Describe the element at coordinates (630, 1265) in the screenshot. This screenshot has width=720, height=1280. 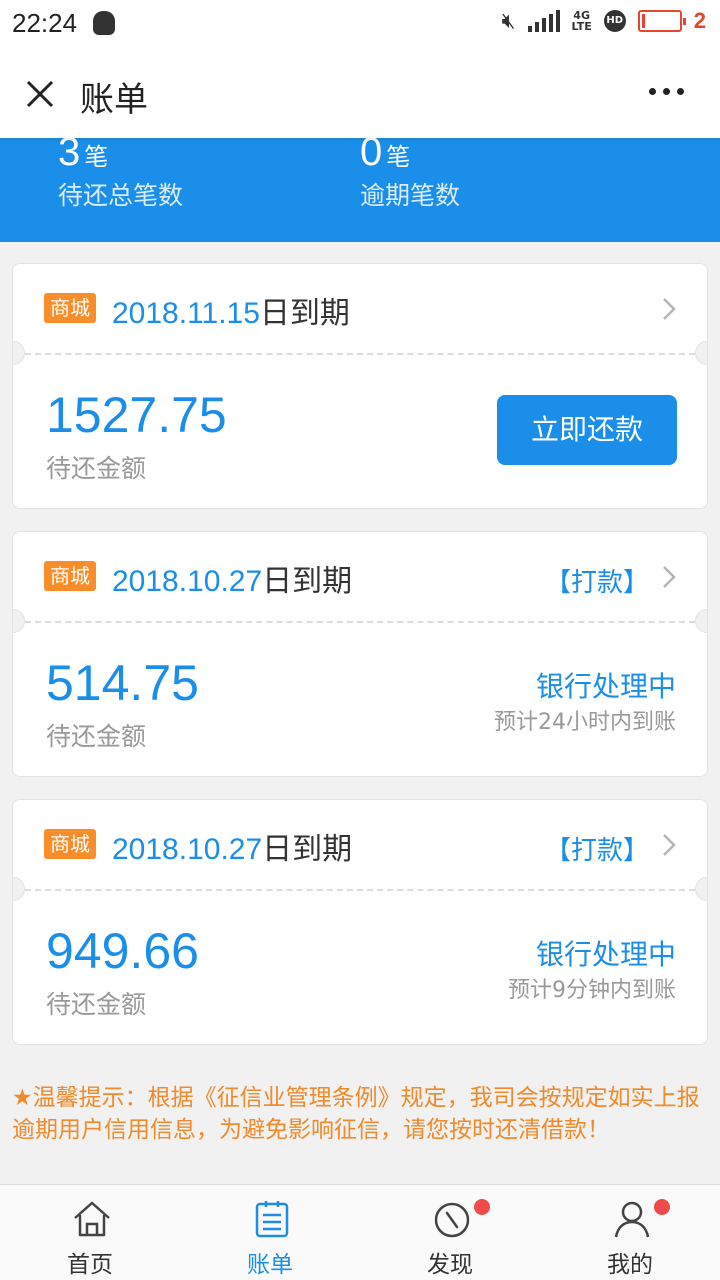
I see `tab-label: 我的` at that location.